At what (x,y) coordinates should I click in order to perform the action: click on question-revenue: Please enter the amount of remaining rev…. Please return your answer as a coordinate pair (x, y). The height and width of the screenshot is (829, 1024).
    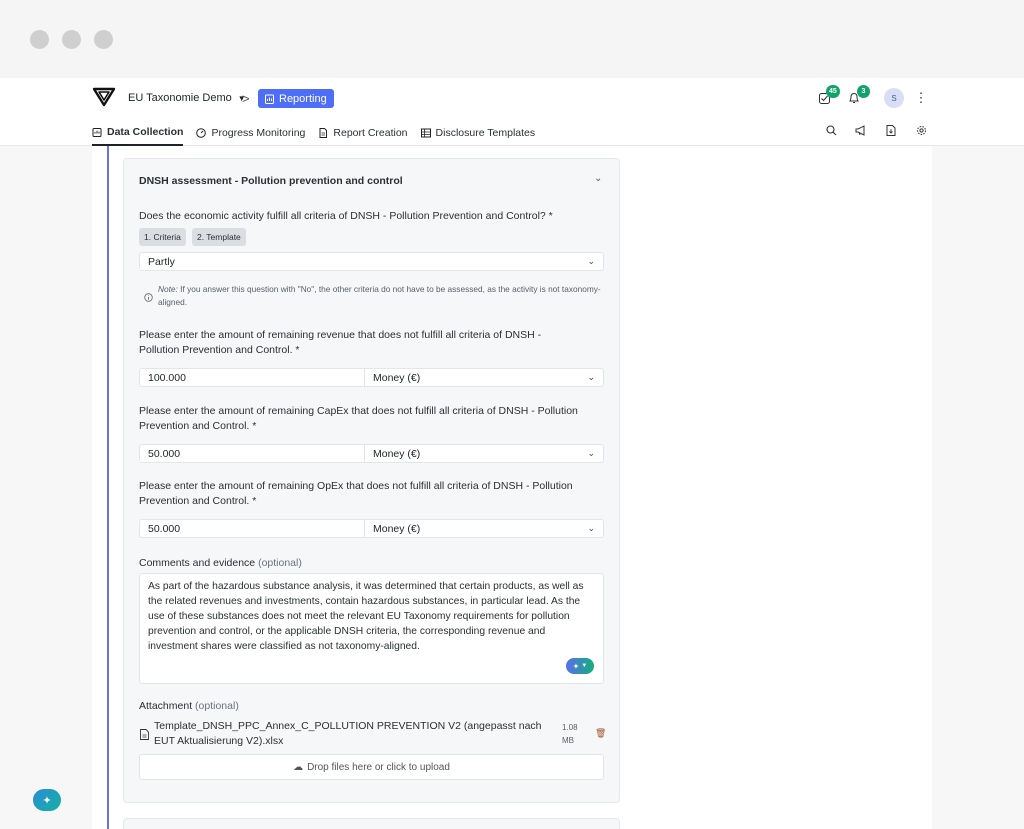
    Looking at the image, I should click on (340, 342).